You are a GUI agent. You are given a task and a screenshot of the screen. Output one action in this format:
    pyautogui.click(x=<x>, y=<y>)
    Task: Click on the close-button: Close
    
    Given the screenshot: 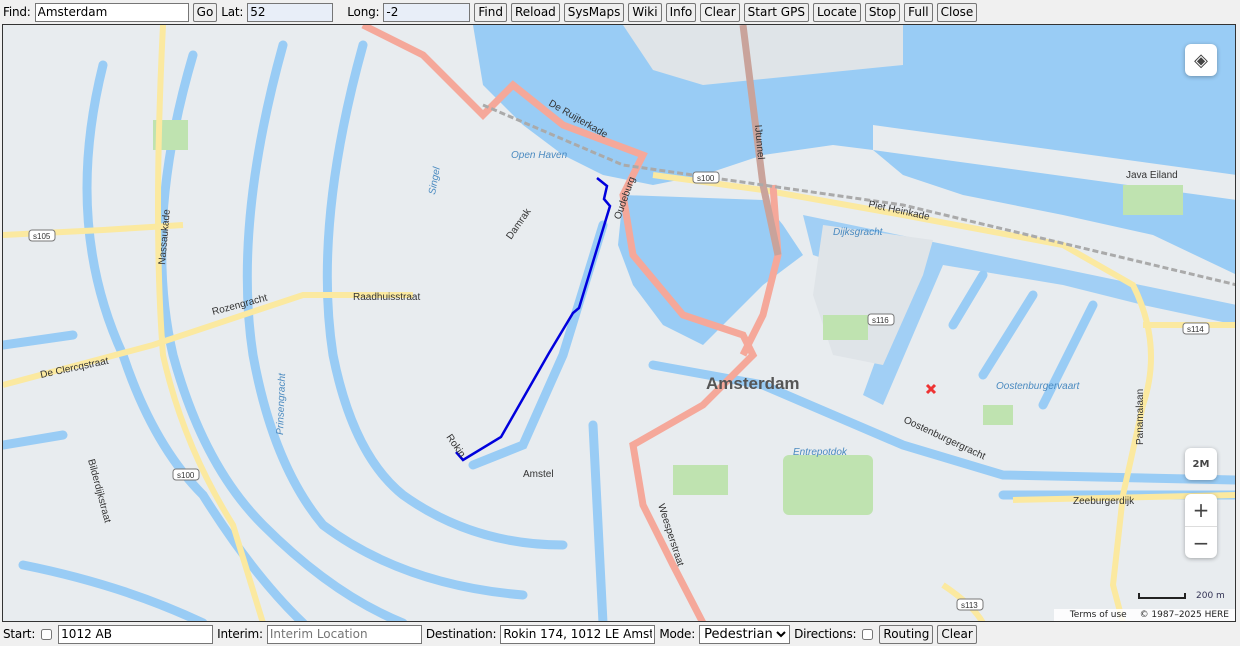 What is the action you would take?
    pyautogui.click(x=957, y=12)
    